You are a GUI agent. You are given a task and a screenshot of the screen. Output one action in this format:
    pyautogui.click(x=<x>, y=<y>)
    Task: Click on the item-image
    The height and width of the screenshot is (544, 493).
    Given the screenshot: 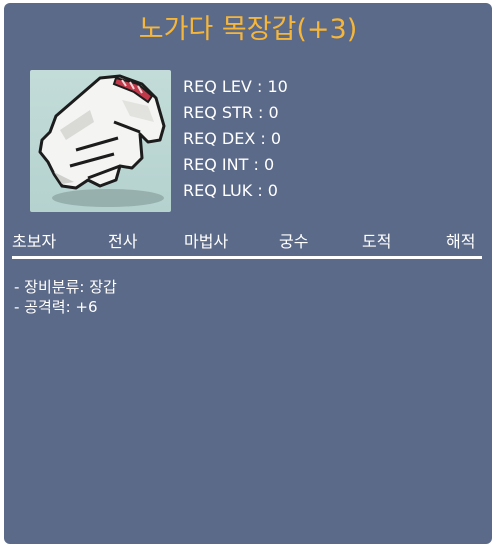 What is the action you would take?
    pyautogui.click(x=100, y=141)
    